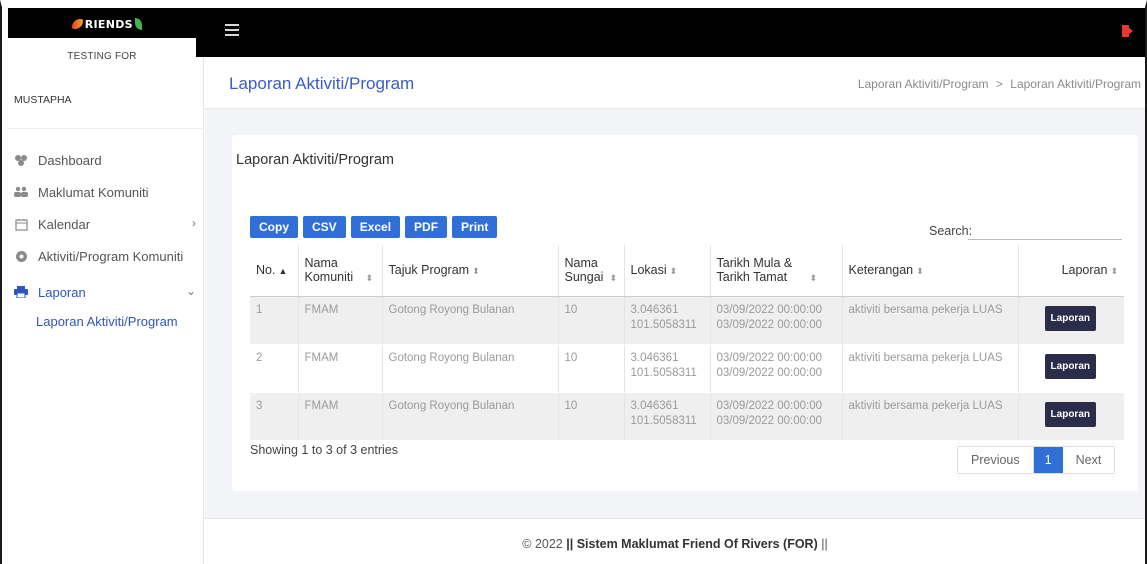 Image resolution: width=1147 pixels, height=564 pixels. I want to click on copy-button: Copy, so click(274, 227).